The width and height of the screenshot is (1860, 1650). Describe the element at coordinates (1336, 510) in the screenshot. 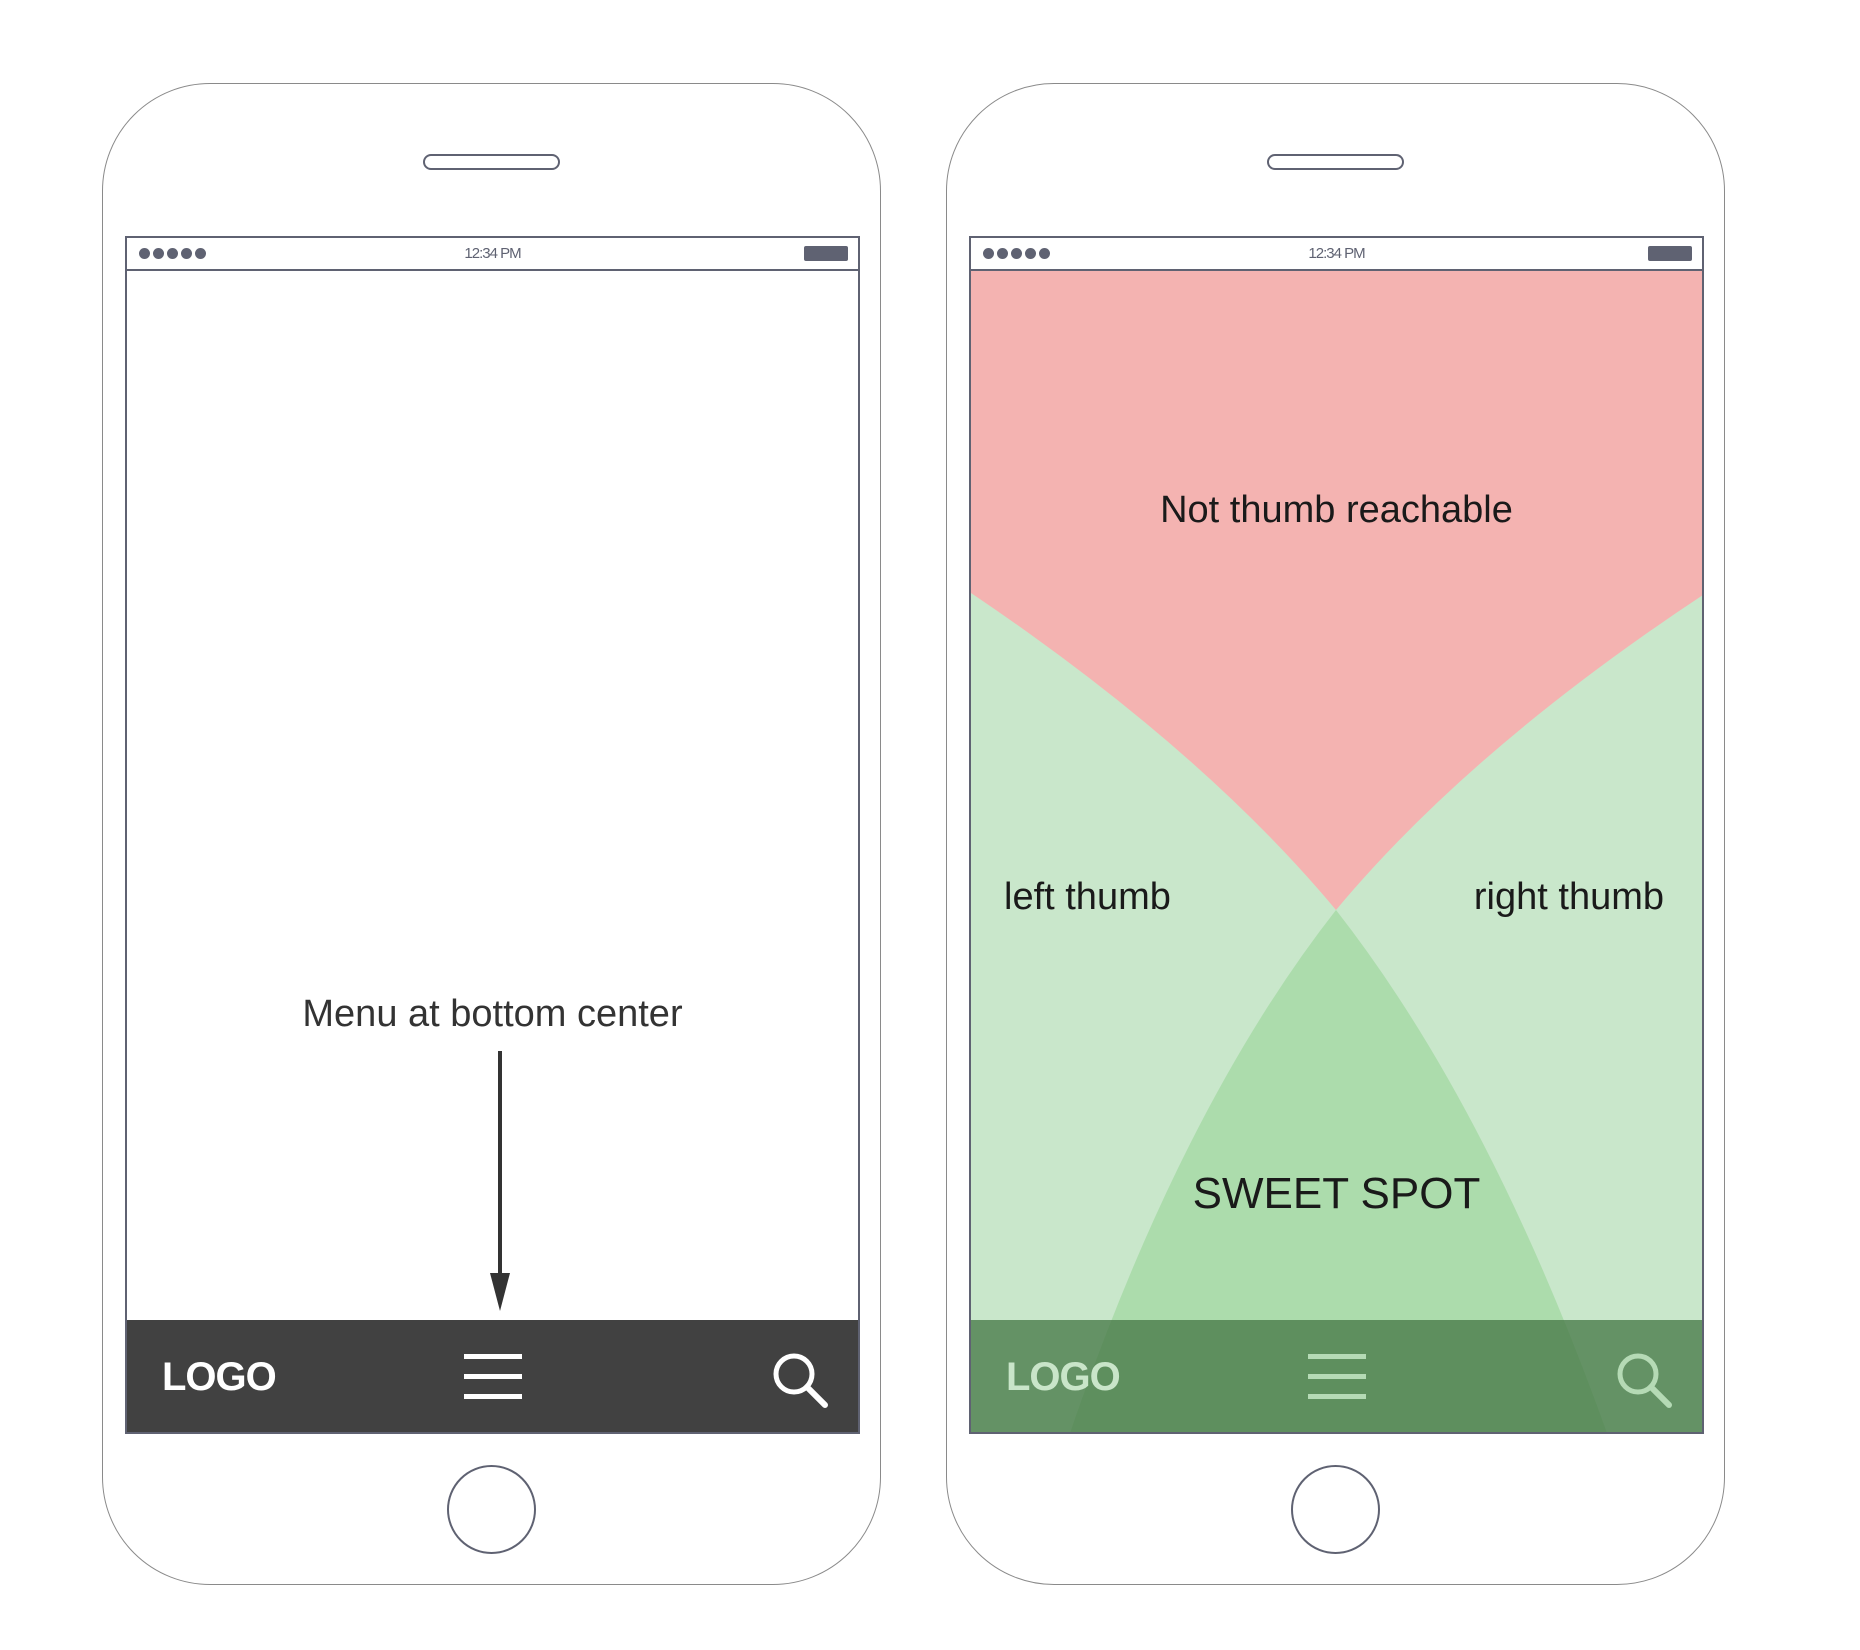

I see `not-reachable-label: Not thumb reachable` at that location.